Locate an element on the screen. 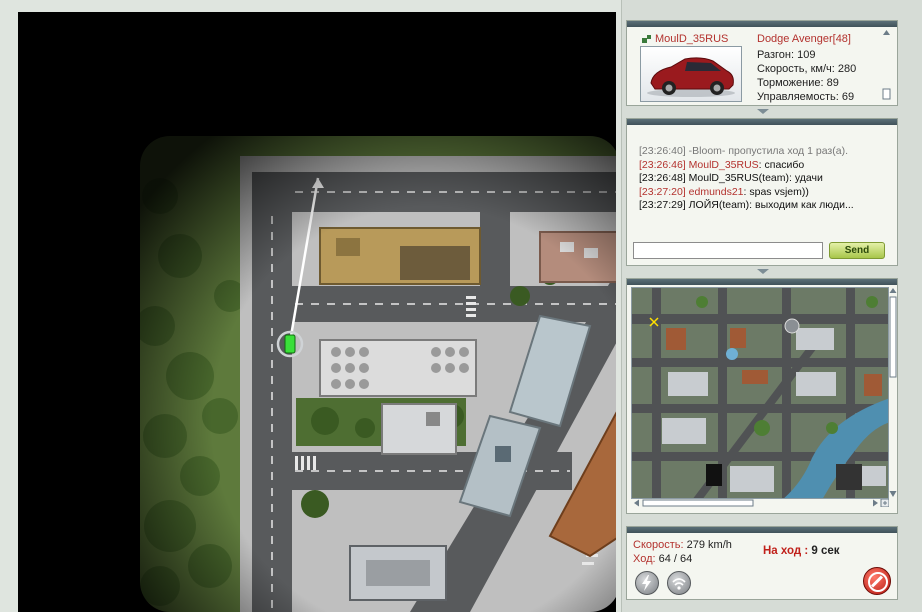 This screenshot has height=612, width=922. player-icon is located at coordinates (646, 39).